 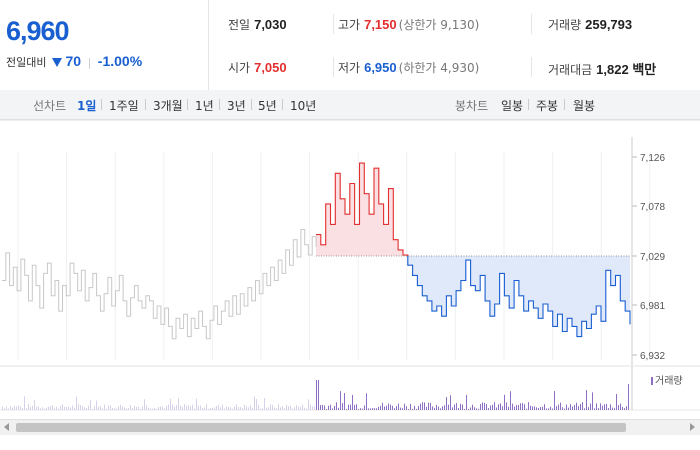 I want to click on y-tick-label: 7,078, so click(x=652, y=207).